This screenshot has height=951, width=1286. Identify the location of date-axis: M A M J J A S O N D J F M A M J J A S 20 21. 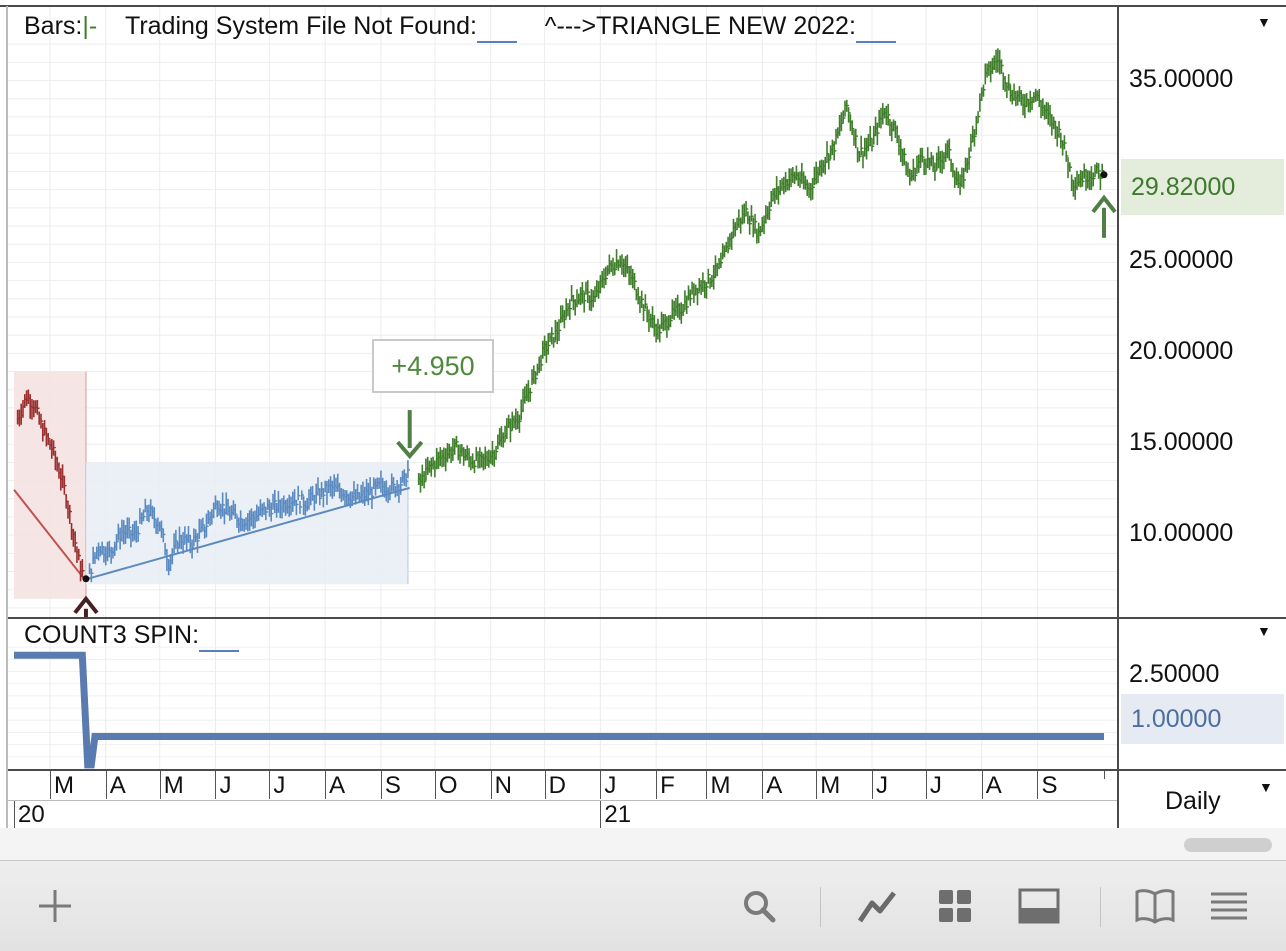
(563, 799).